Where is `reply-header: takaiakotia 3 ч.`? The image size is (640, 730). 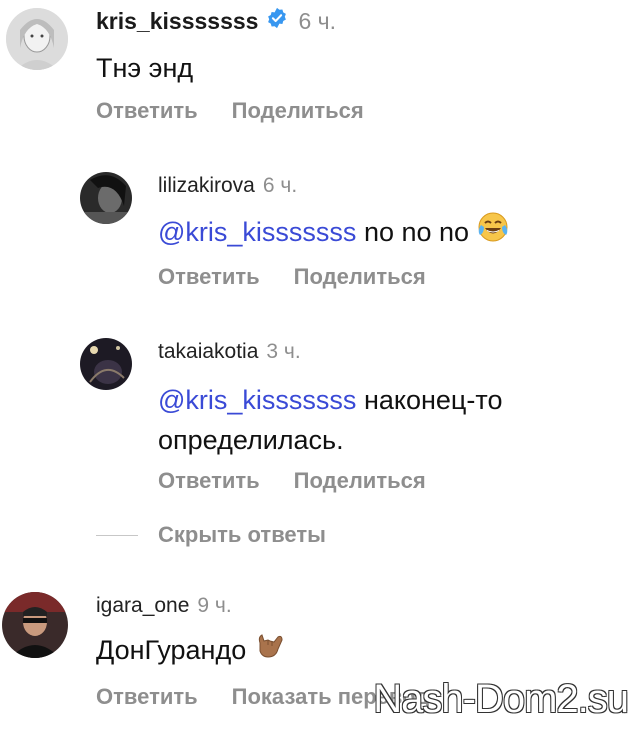
reply-header: takaiakotia 3 ч. is located at coordinates (229, 352).